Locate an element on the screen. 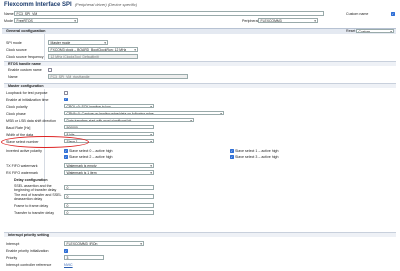 The image size is (400, 271). rx-fifo-select: Watermark is 1 item is located at coordinates (109, 172).